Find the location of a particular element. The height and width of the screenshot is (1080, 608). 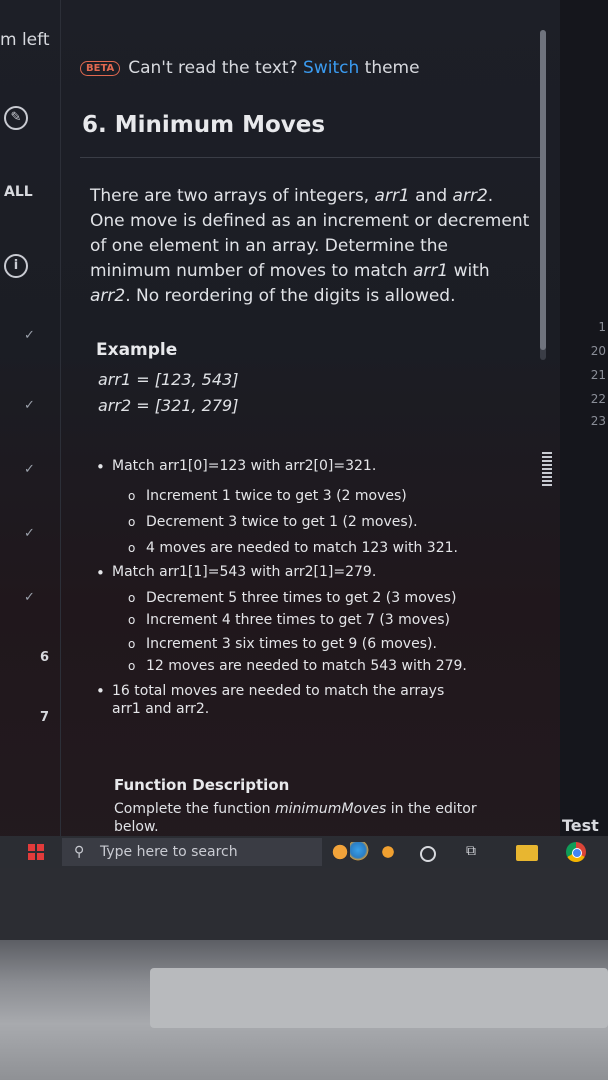

search-placeholder: Type here to search is located at coordinates (169, 852).